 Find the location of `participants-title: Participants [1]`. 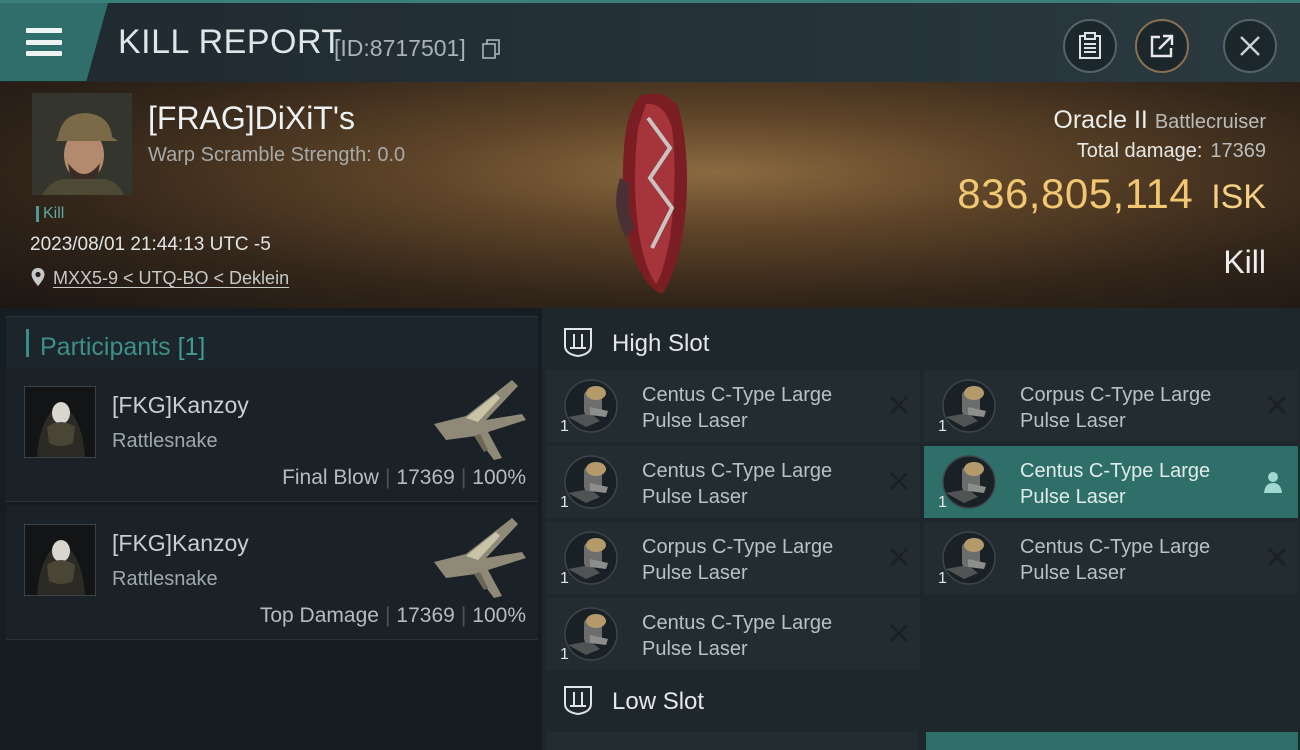

participants-title: Participants [1] is located at coordinates (122, 347).